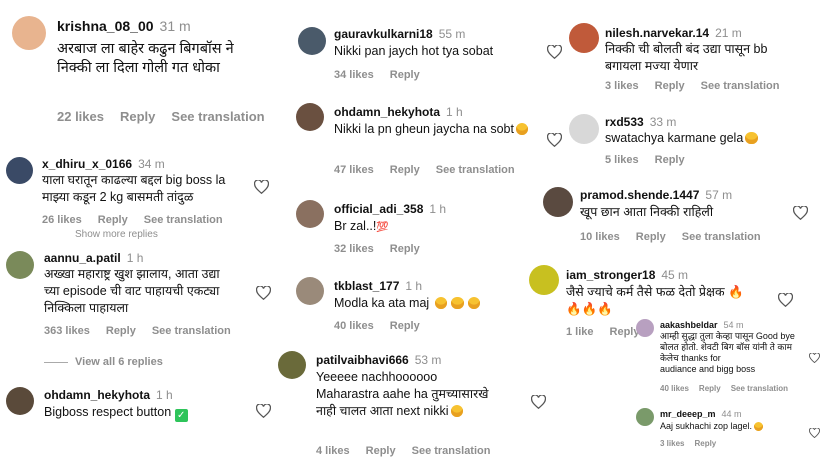  I want to click on likes-count: 22 likes, so click(80, 116).